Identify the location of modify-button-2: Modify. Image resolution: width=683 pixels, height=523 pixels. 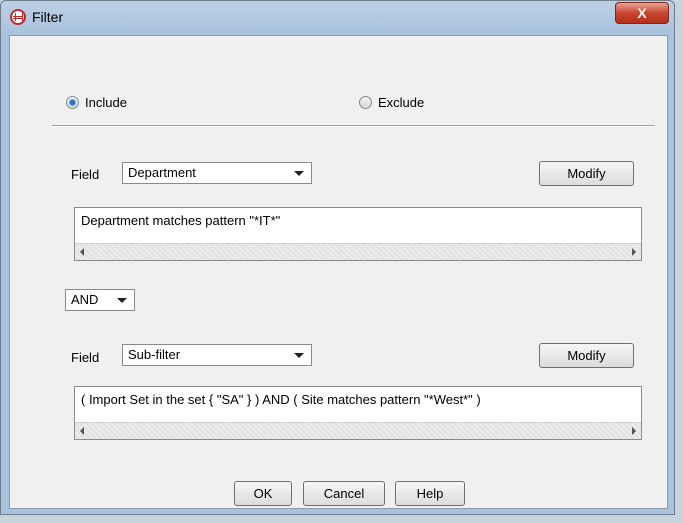
(586, 355).